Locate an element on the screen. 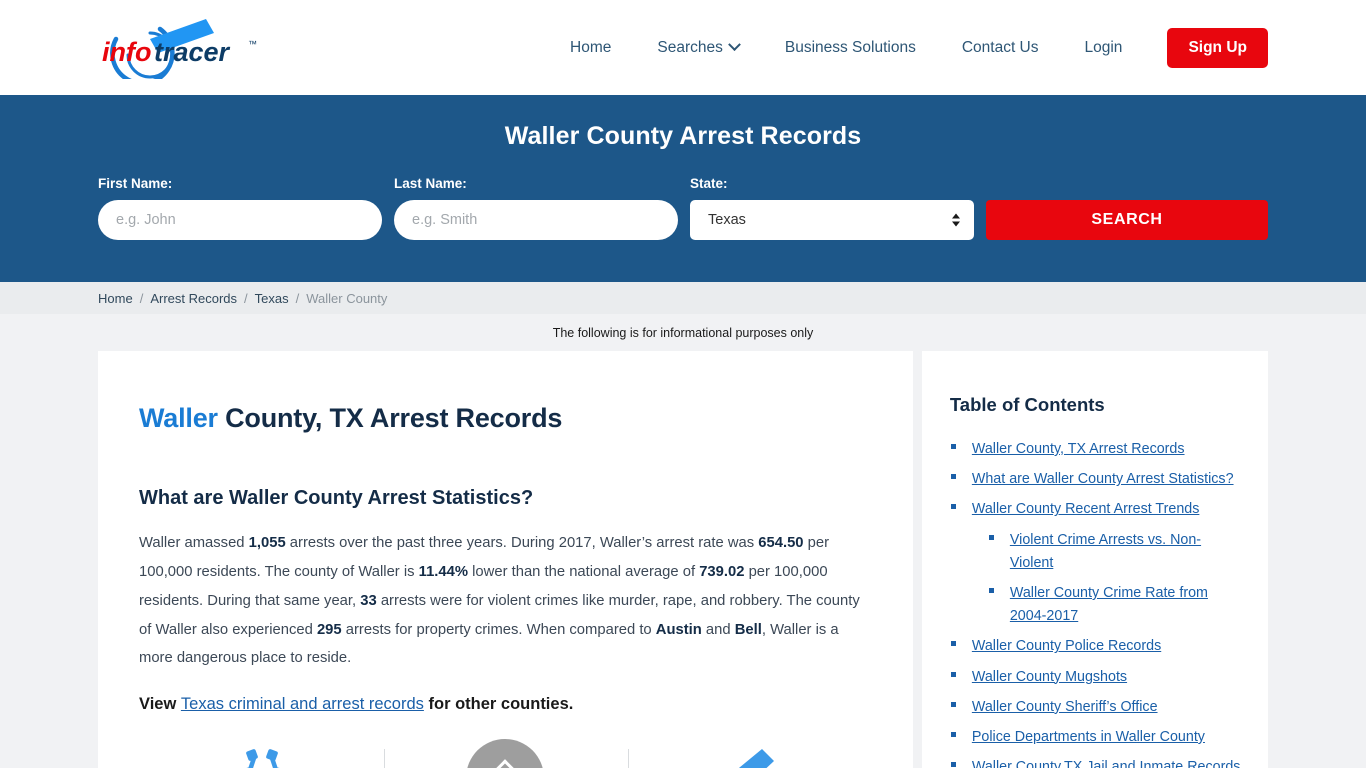 Image resolution: width=1366 pixels, height=768 pixels. toc-link-jail-inmate-records: Waller County,TX Jail and Inmate Records is located at coordinates (1106, 763).